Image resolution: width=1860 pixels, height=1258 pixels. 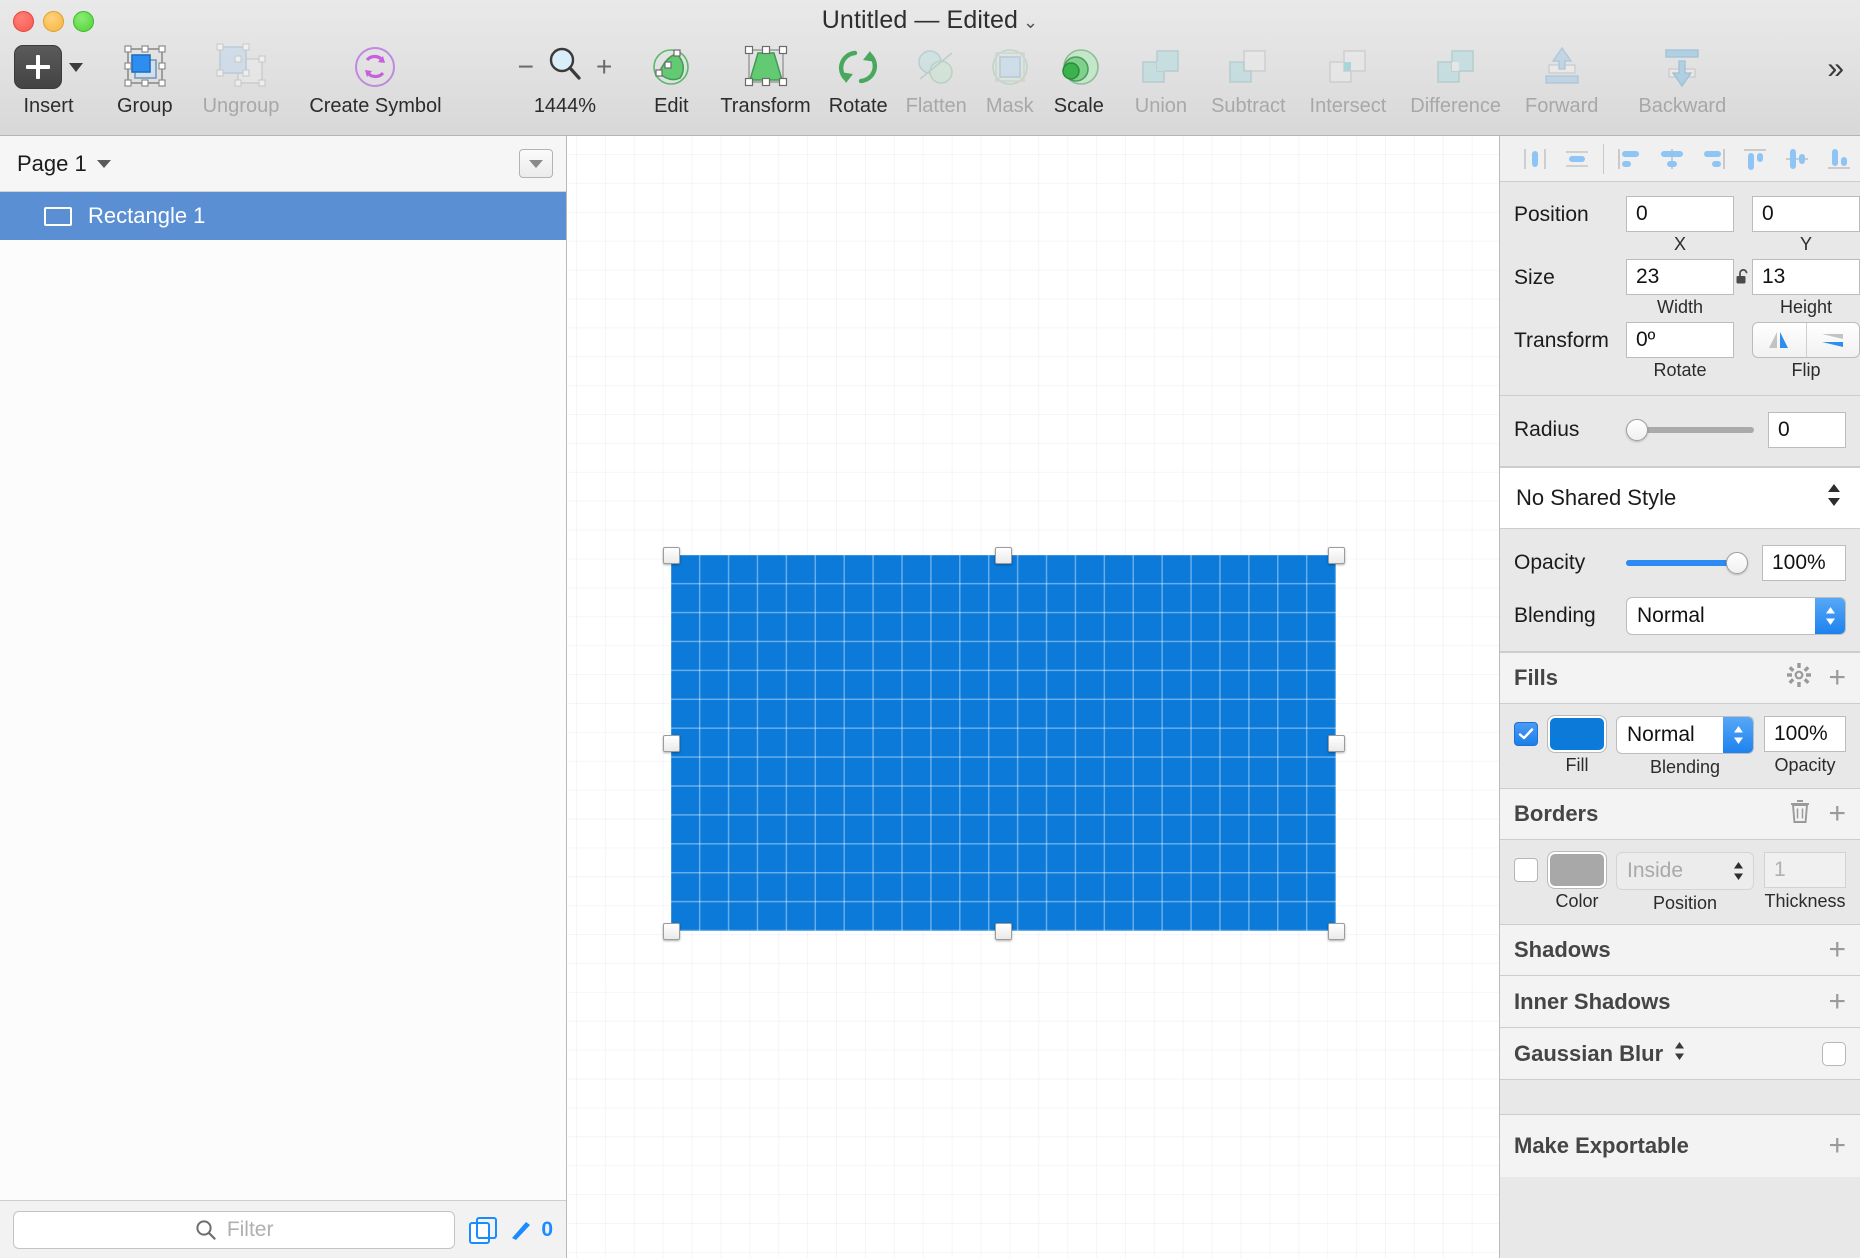 I want to click on edit-icon, so click(x=671, y=67).